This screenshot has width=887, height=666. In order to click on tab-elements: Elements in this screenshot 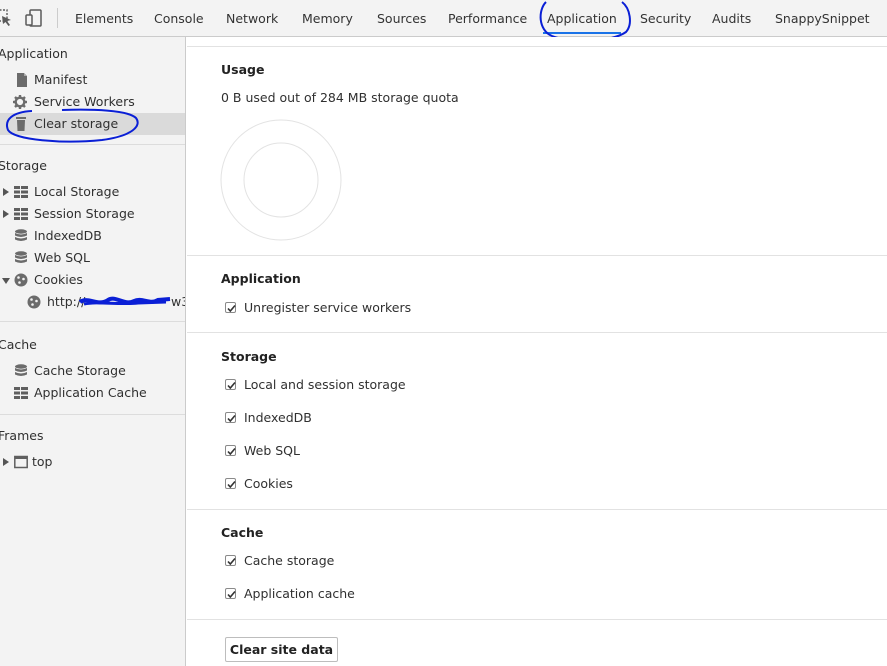, I will do `click(104, 18)`.